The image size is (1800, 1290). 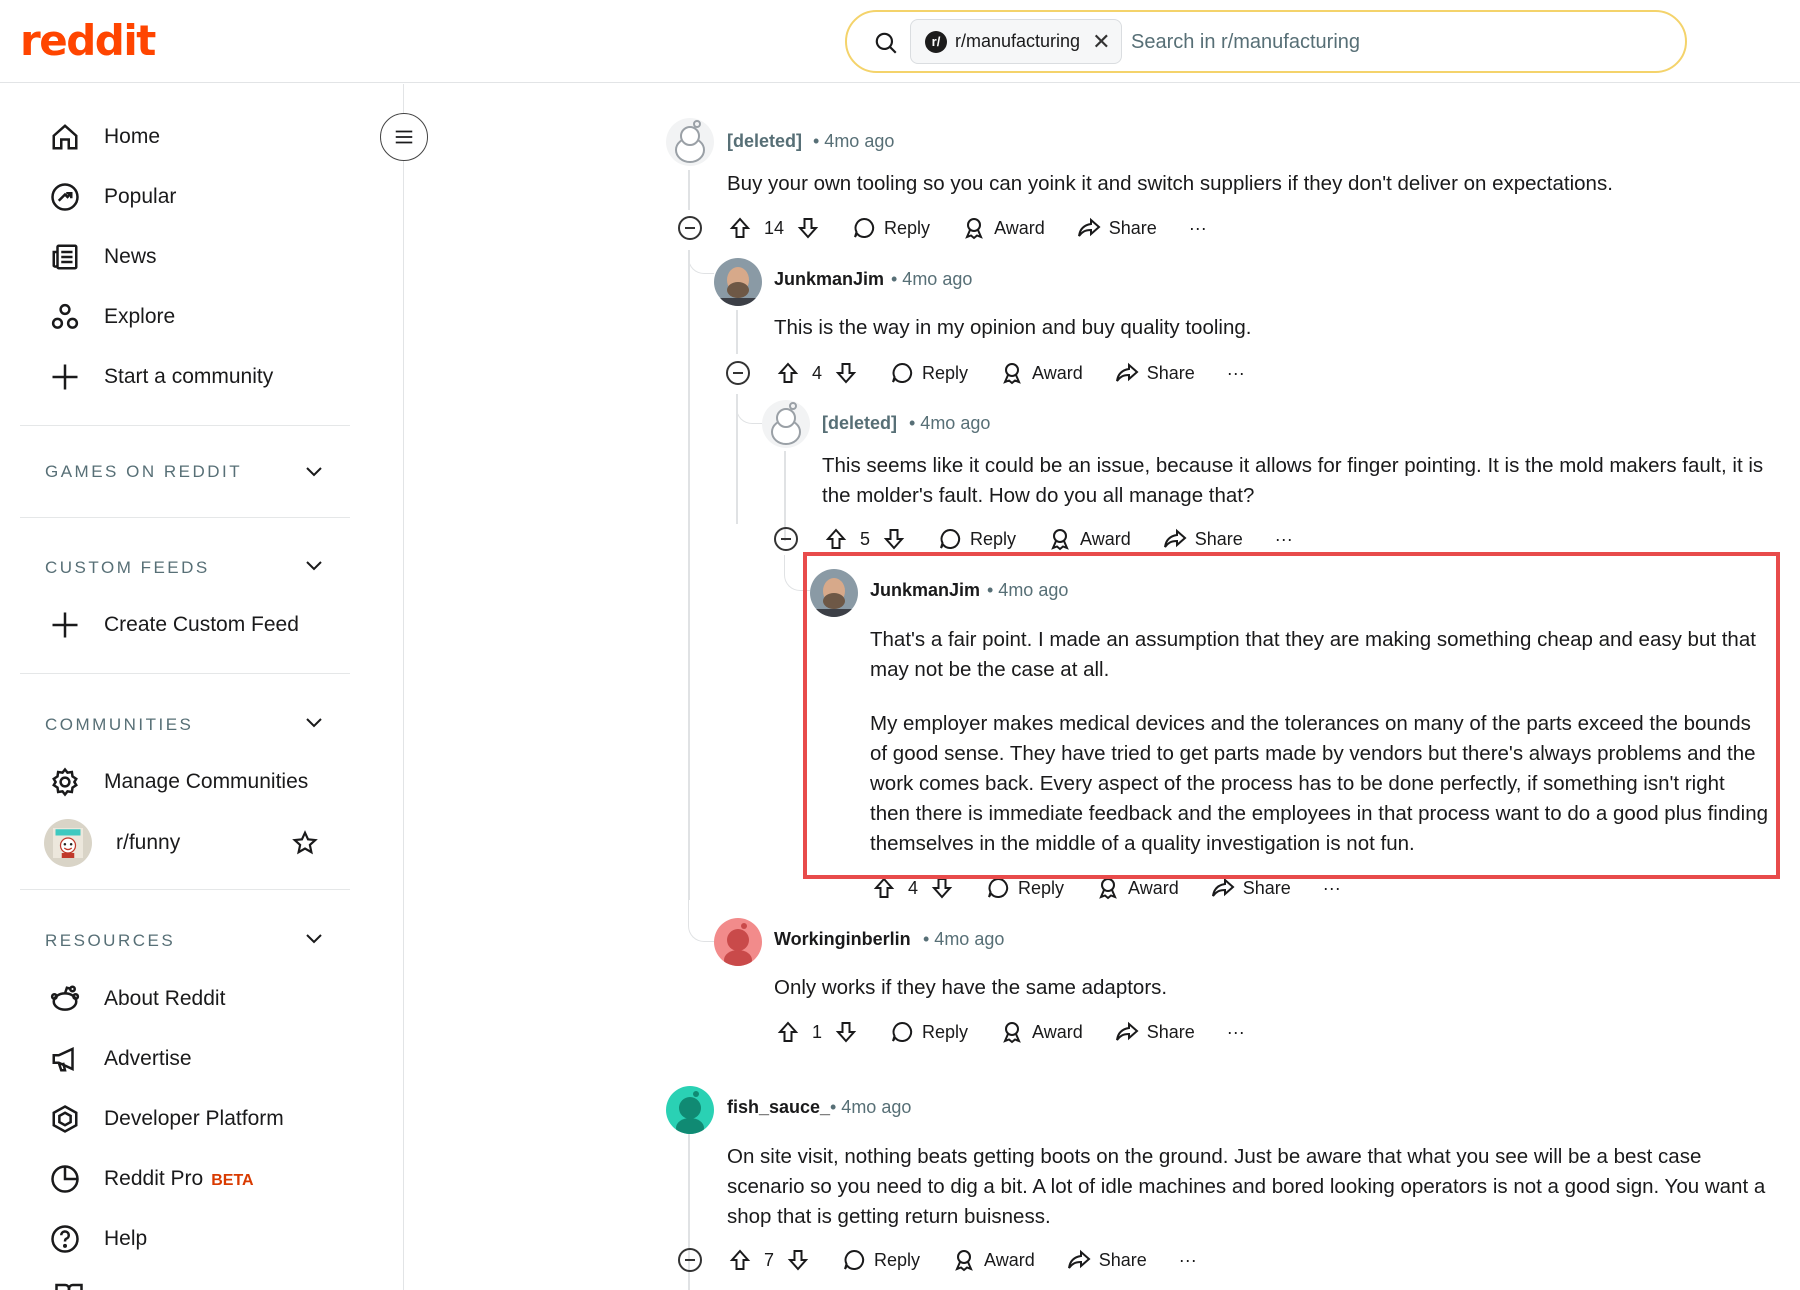 I want to click on sidebar-item-developer-platform: Developer Platform, so click(x=167, y=1119).